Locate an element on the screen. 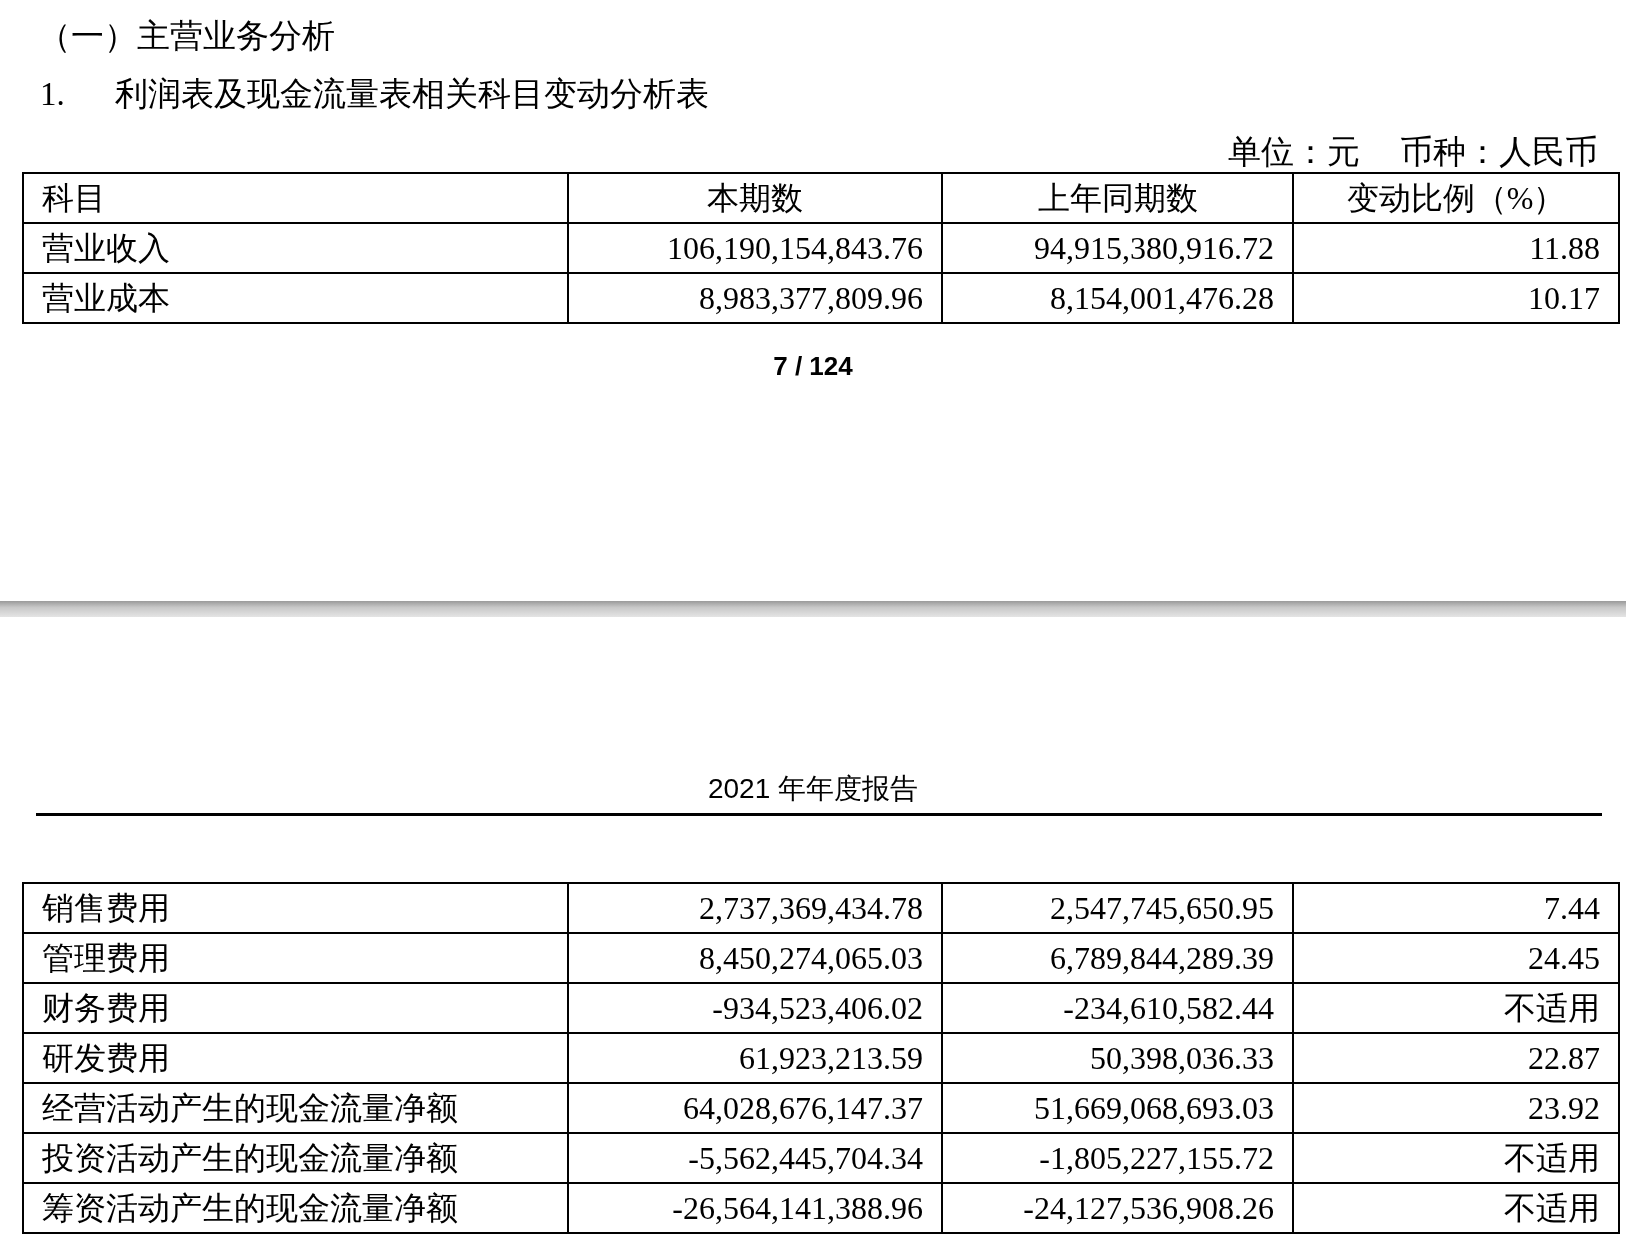 The width and height of the screenshot is (1626, 1242). running-header: 2021 年年度报告 is located at coordinates (813, 789).